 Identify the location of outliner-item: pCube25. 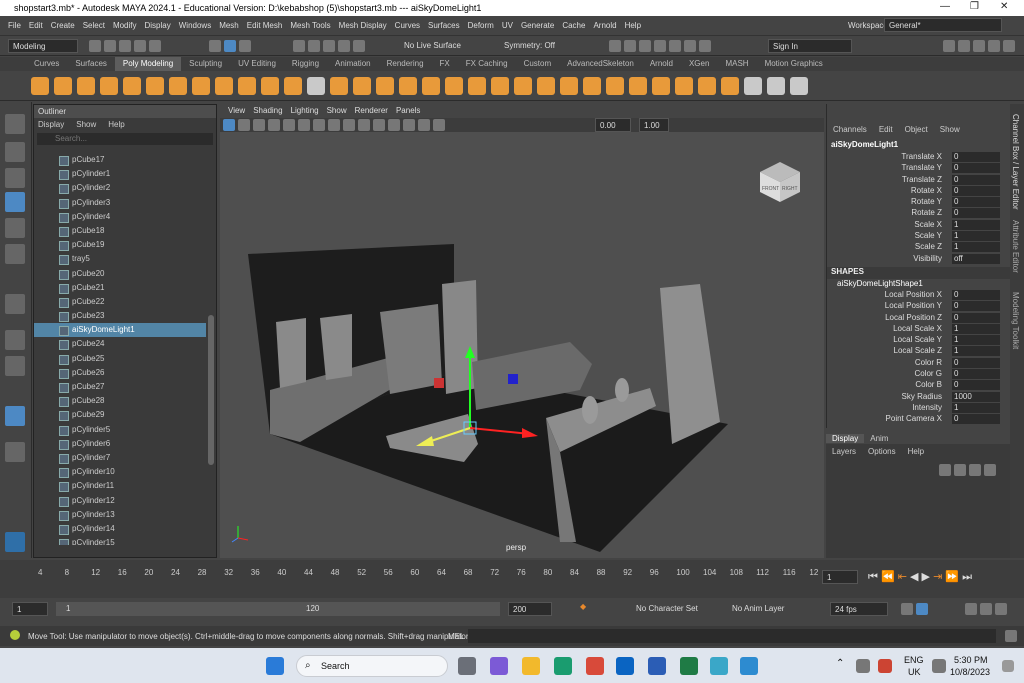
(120, 359).